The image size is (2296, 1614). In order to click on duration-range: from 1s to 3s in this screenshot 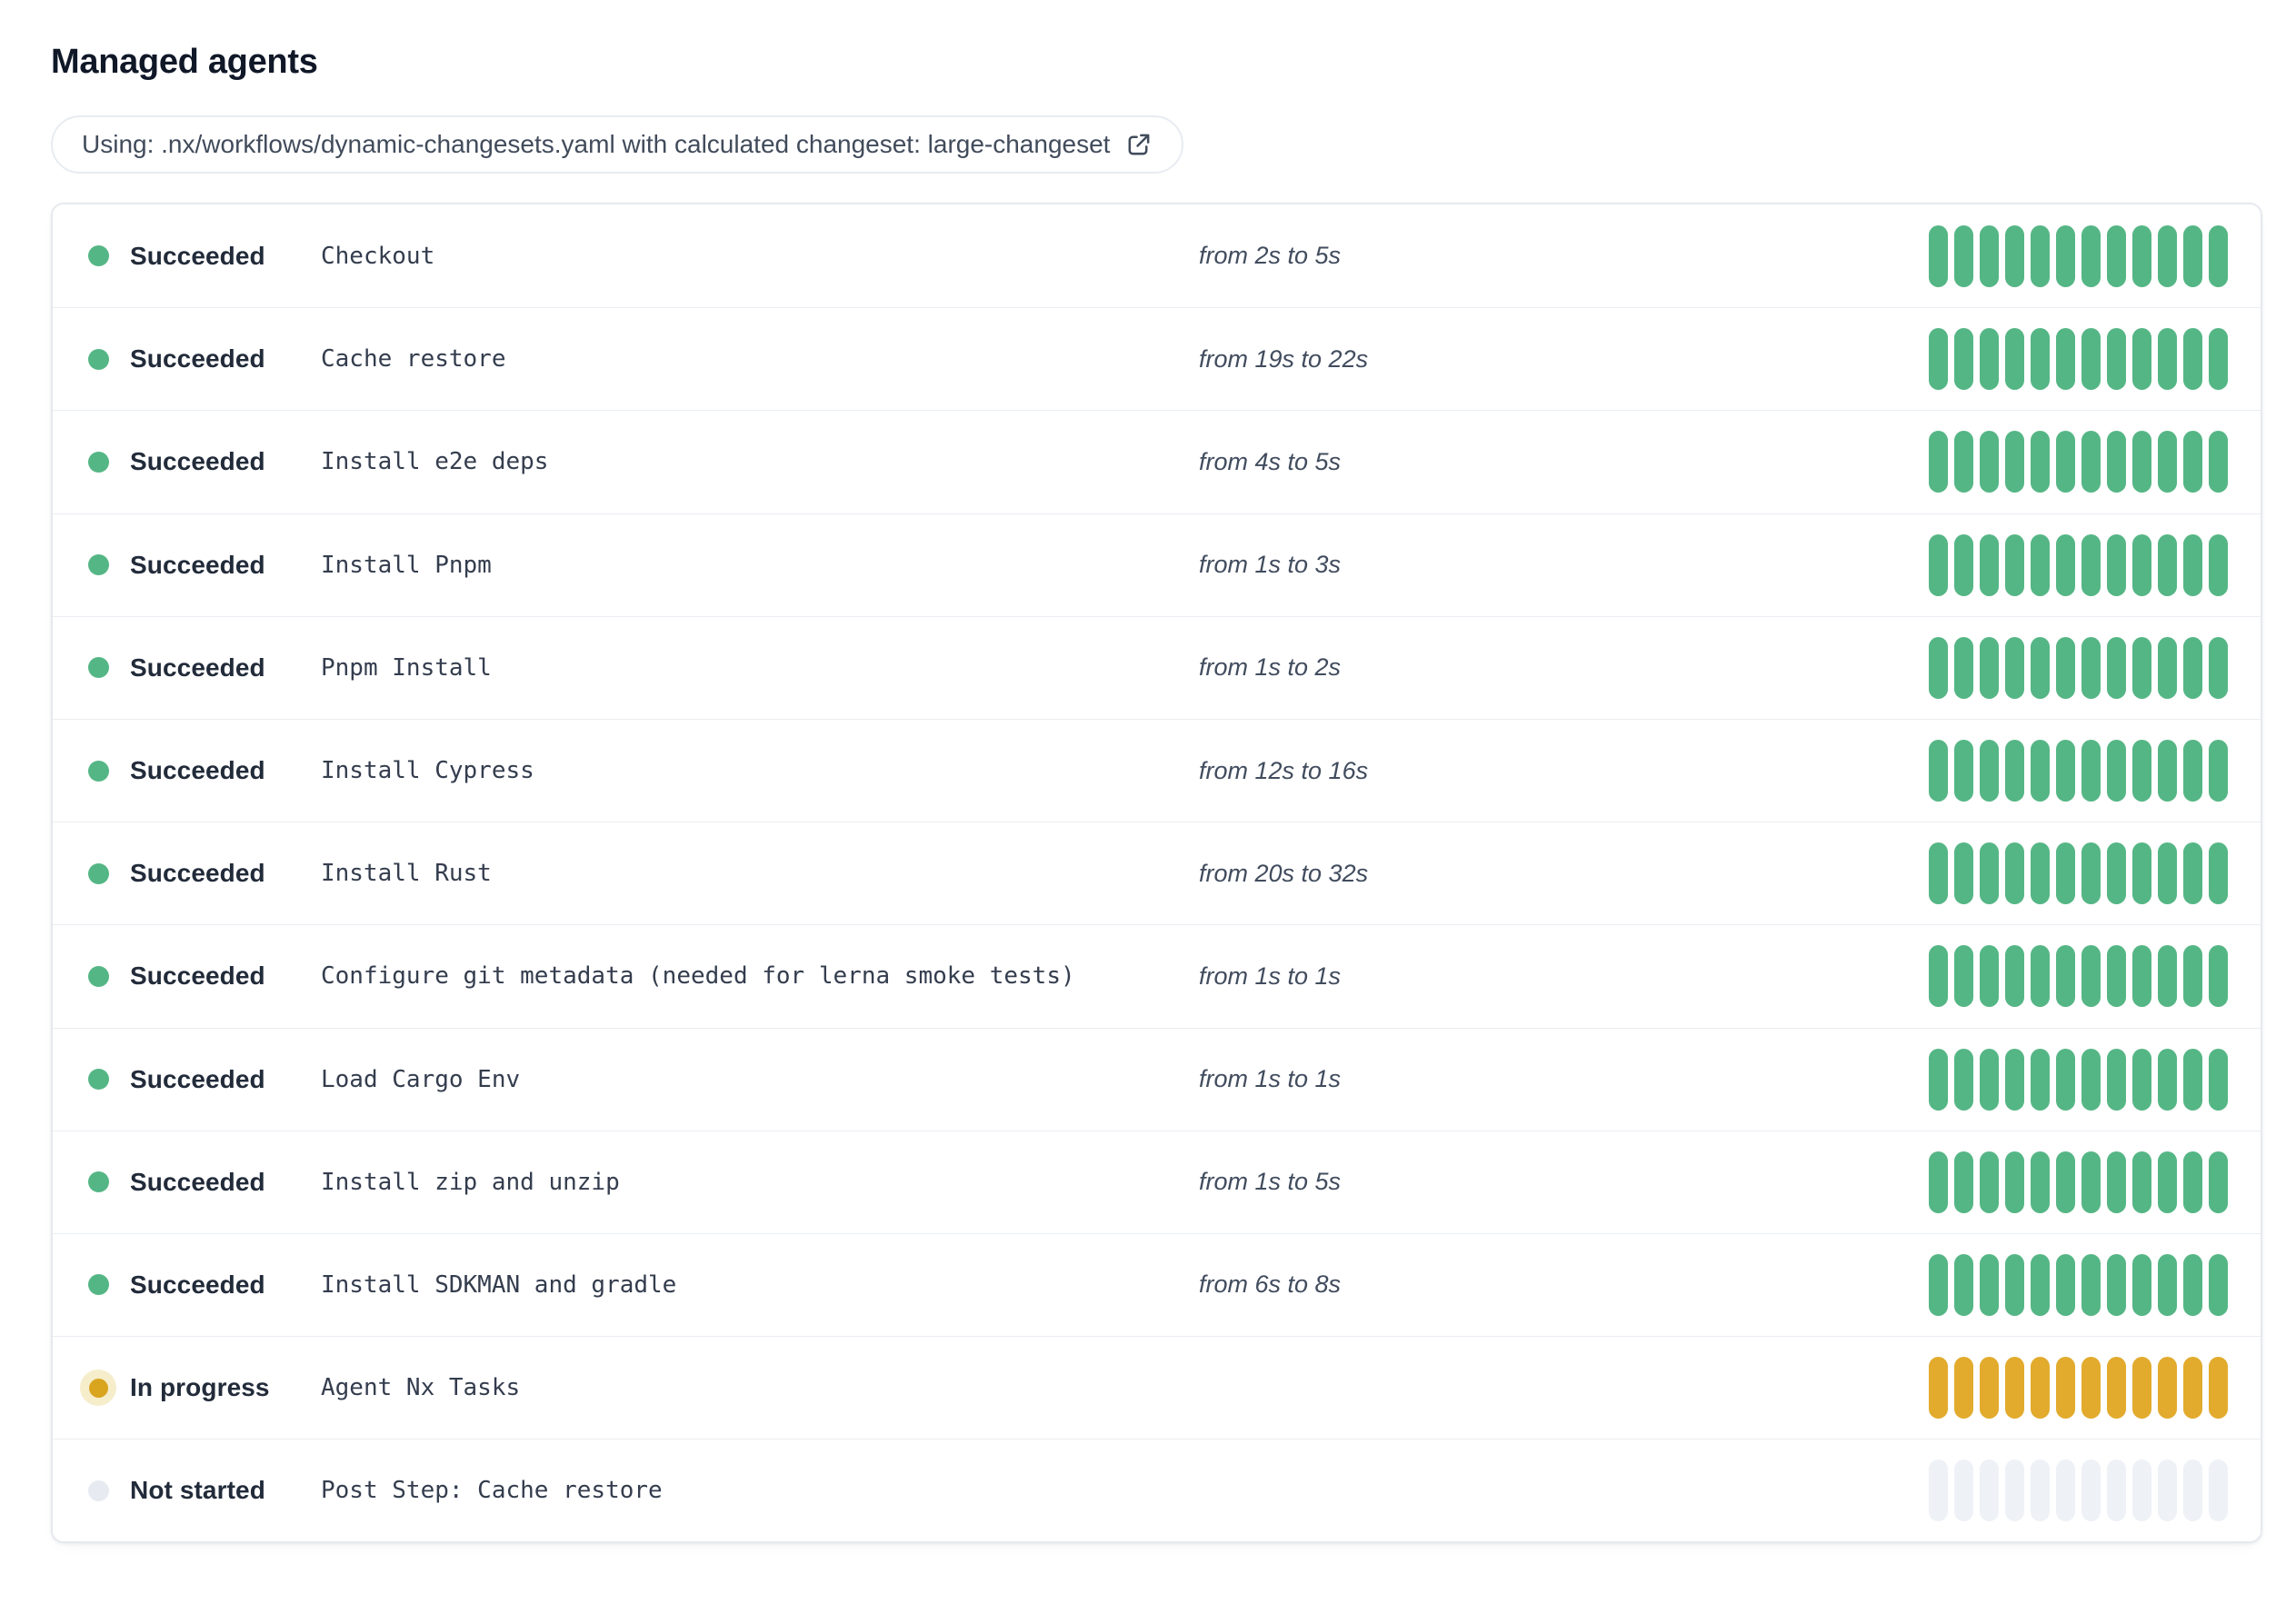, I will do `click(1270, 565)`.